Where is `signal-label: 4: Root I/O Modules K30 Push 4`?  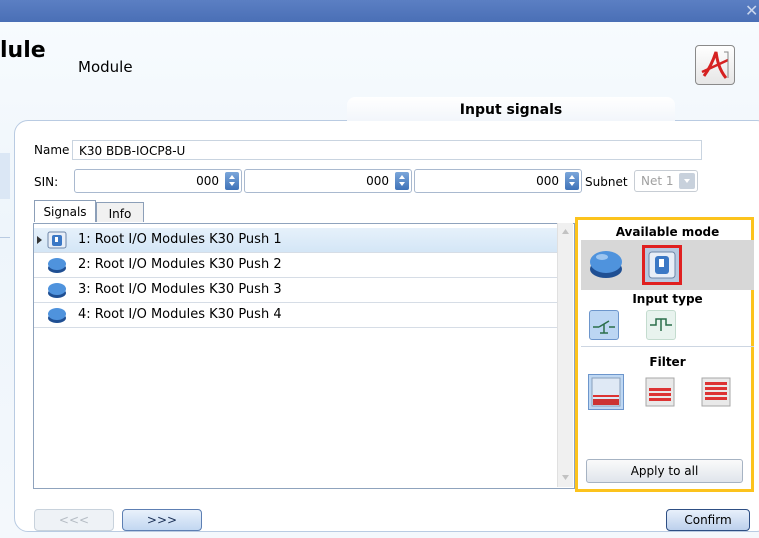
signal-label: 4: Root I/O Modules K30 Push 4 is located at coordinates (180, 314).